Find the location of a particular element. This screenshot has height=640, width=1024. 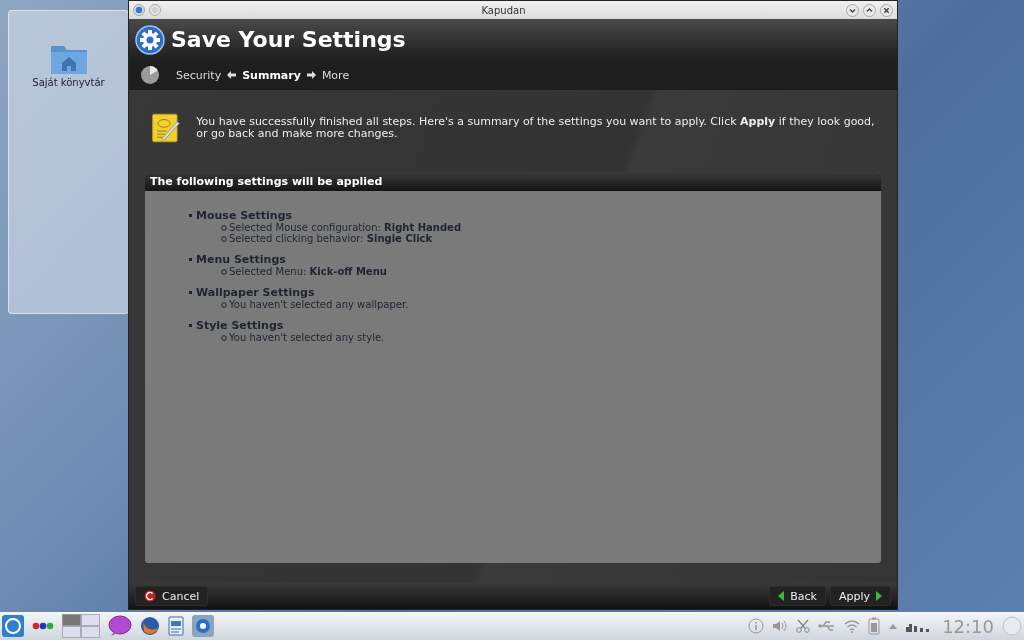

section-heading: Wallpaper Settings is located at coordinates (255, 292).